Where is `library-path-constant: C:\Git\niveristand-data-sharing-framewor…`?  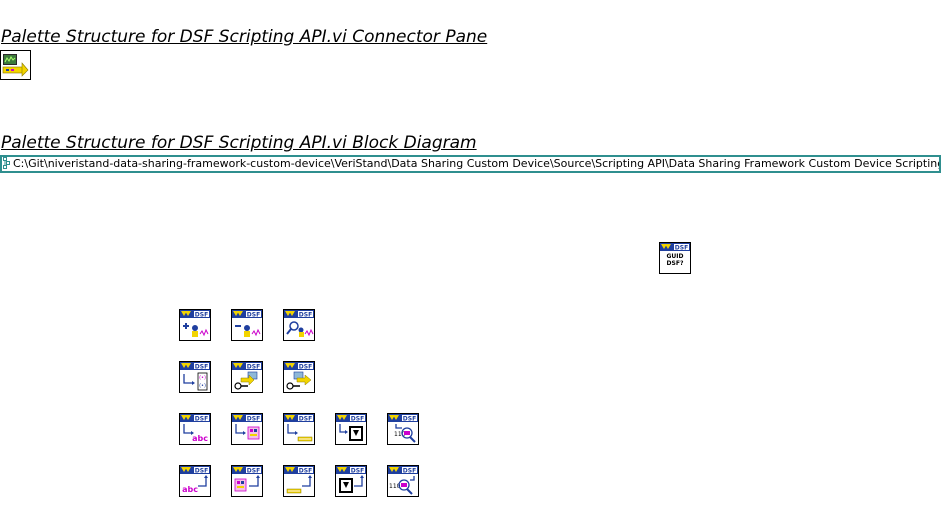
library-path-constant: C:\Git\niveristand-data-sharing-framewor… is located at coordinates (470, 164).